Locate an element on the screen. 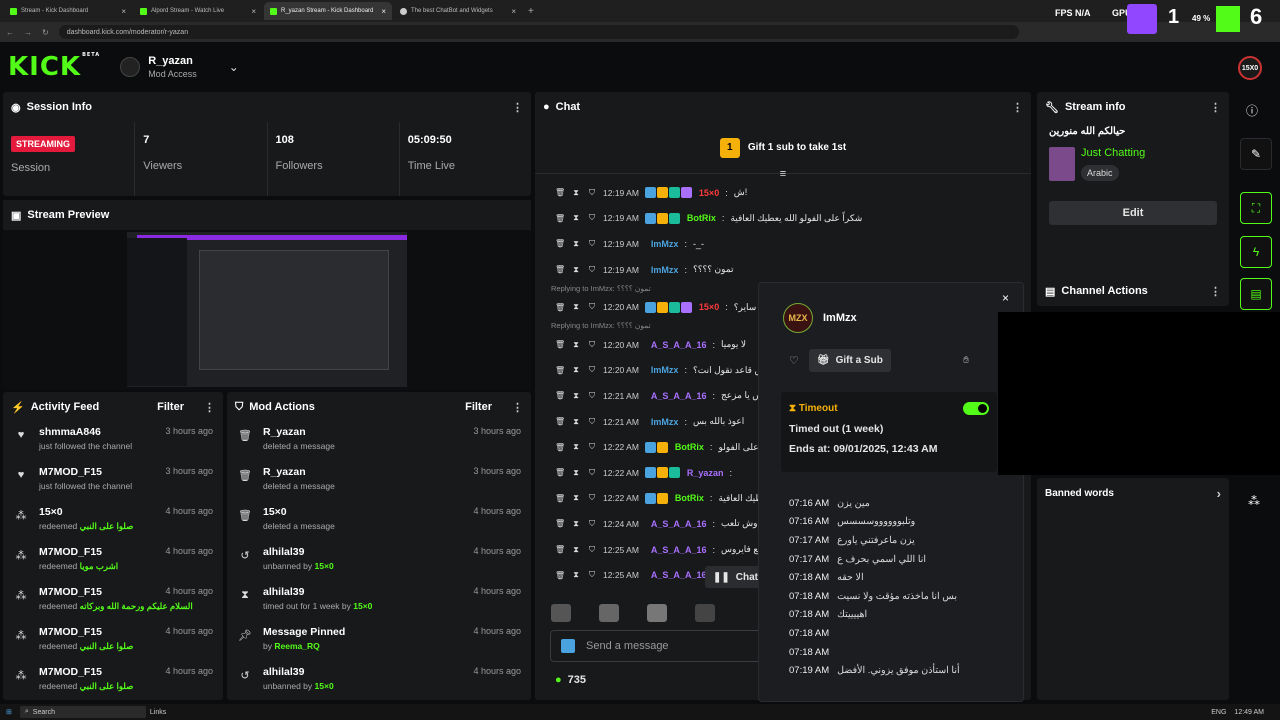  stream-preview-video is located at coordinates (267, 309).